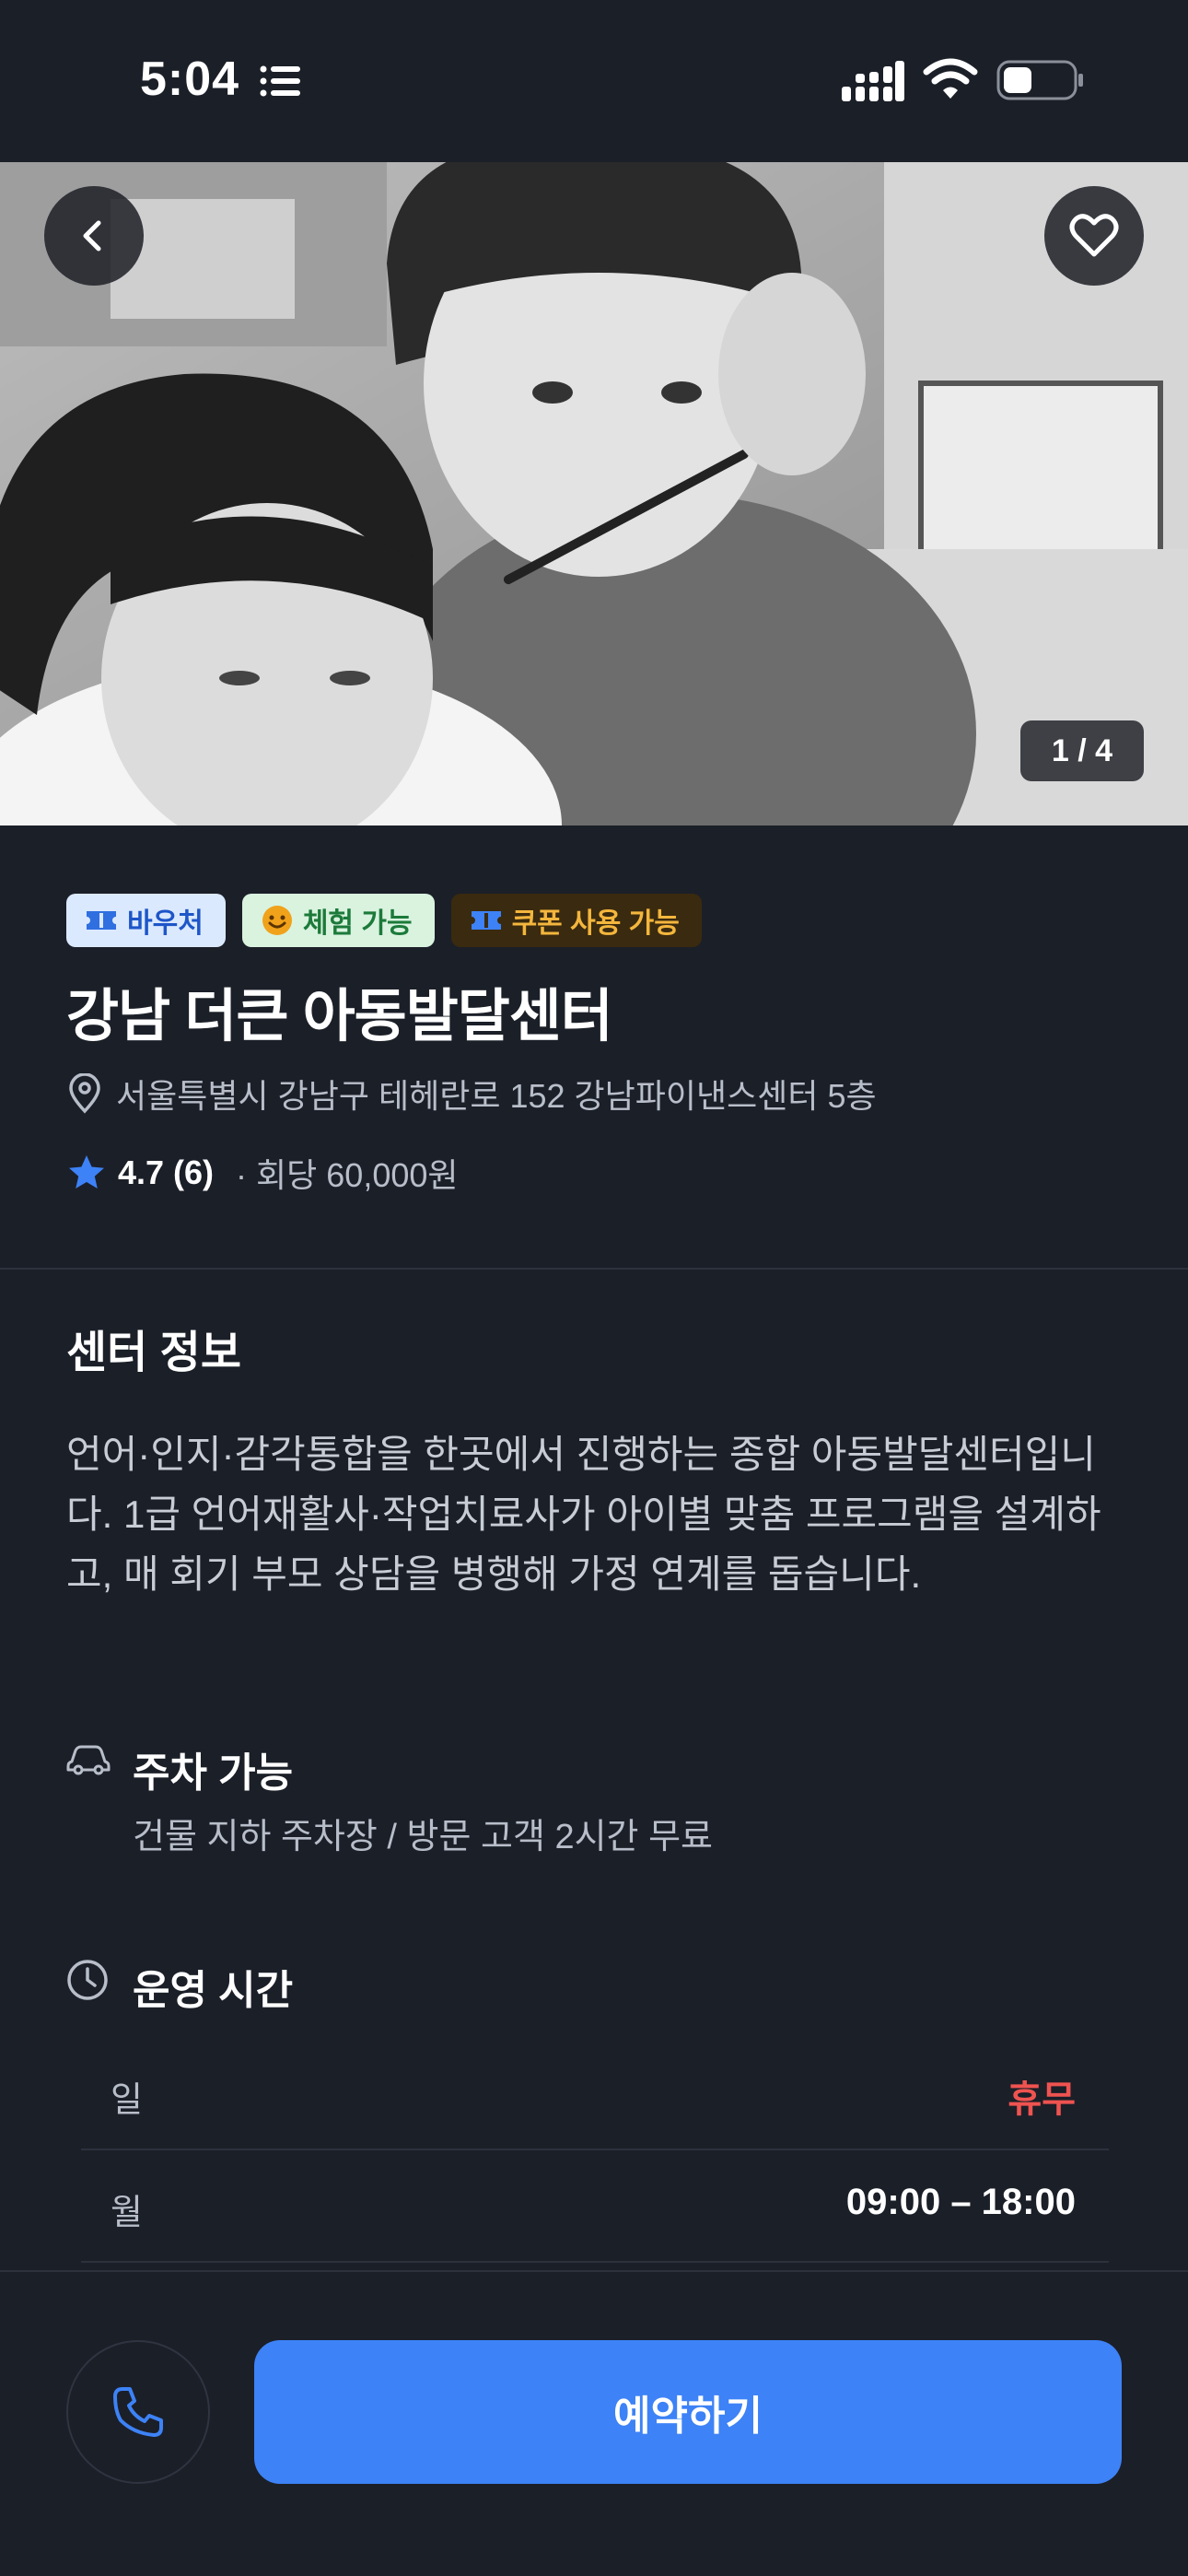  I want to click on tag-label: 쿠폰 사용 가능, so click(595, 923).